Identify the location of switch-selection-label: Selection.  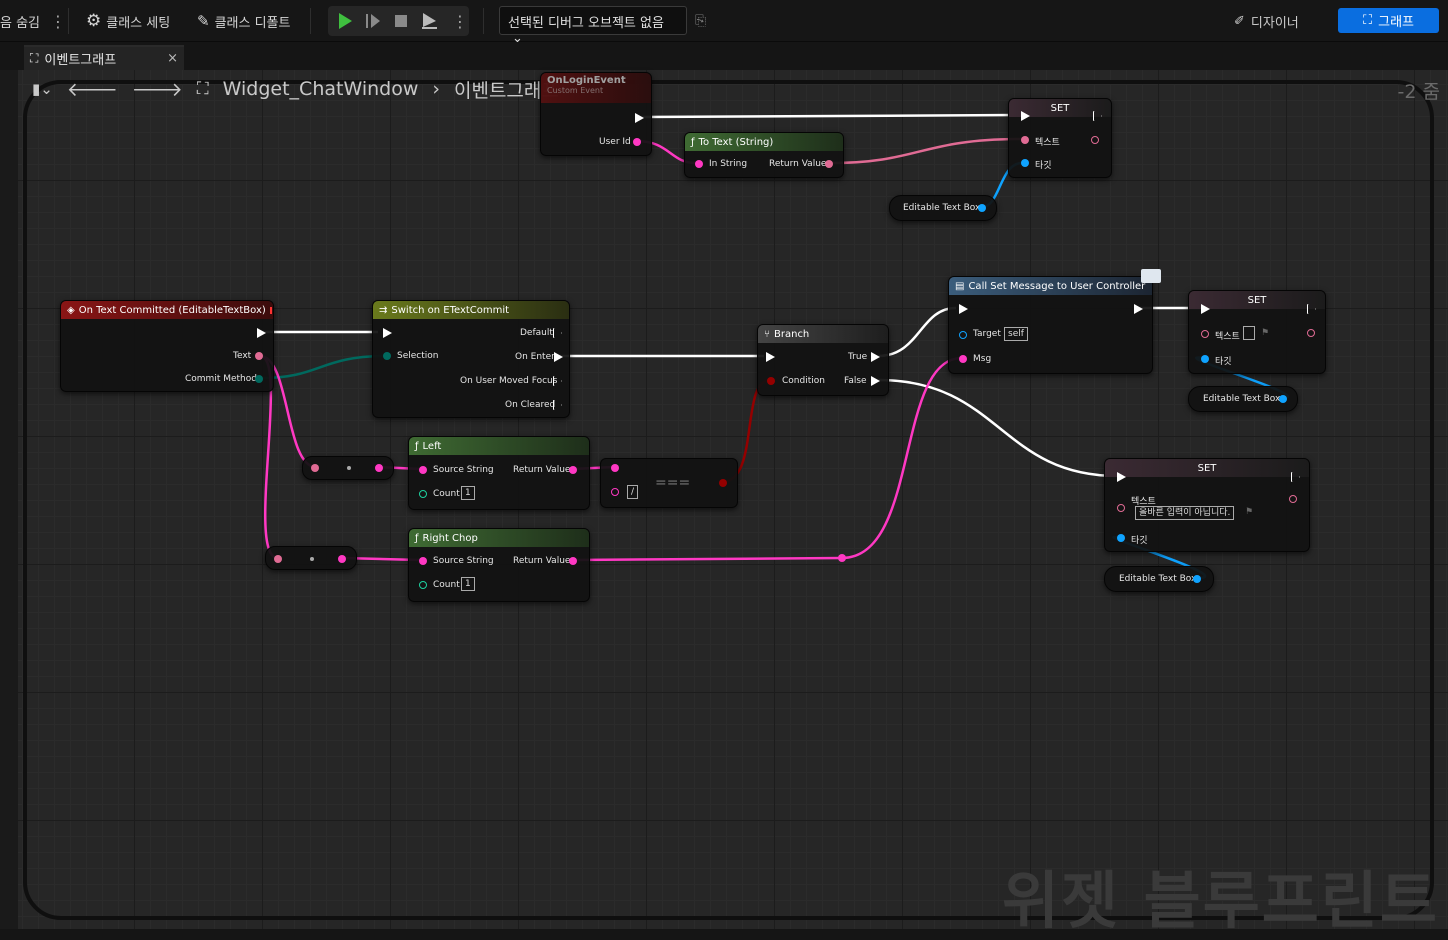
(418, 356).